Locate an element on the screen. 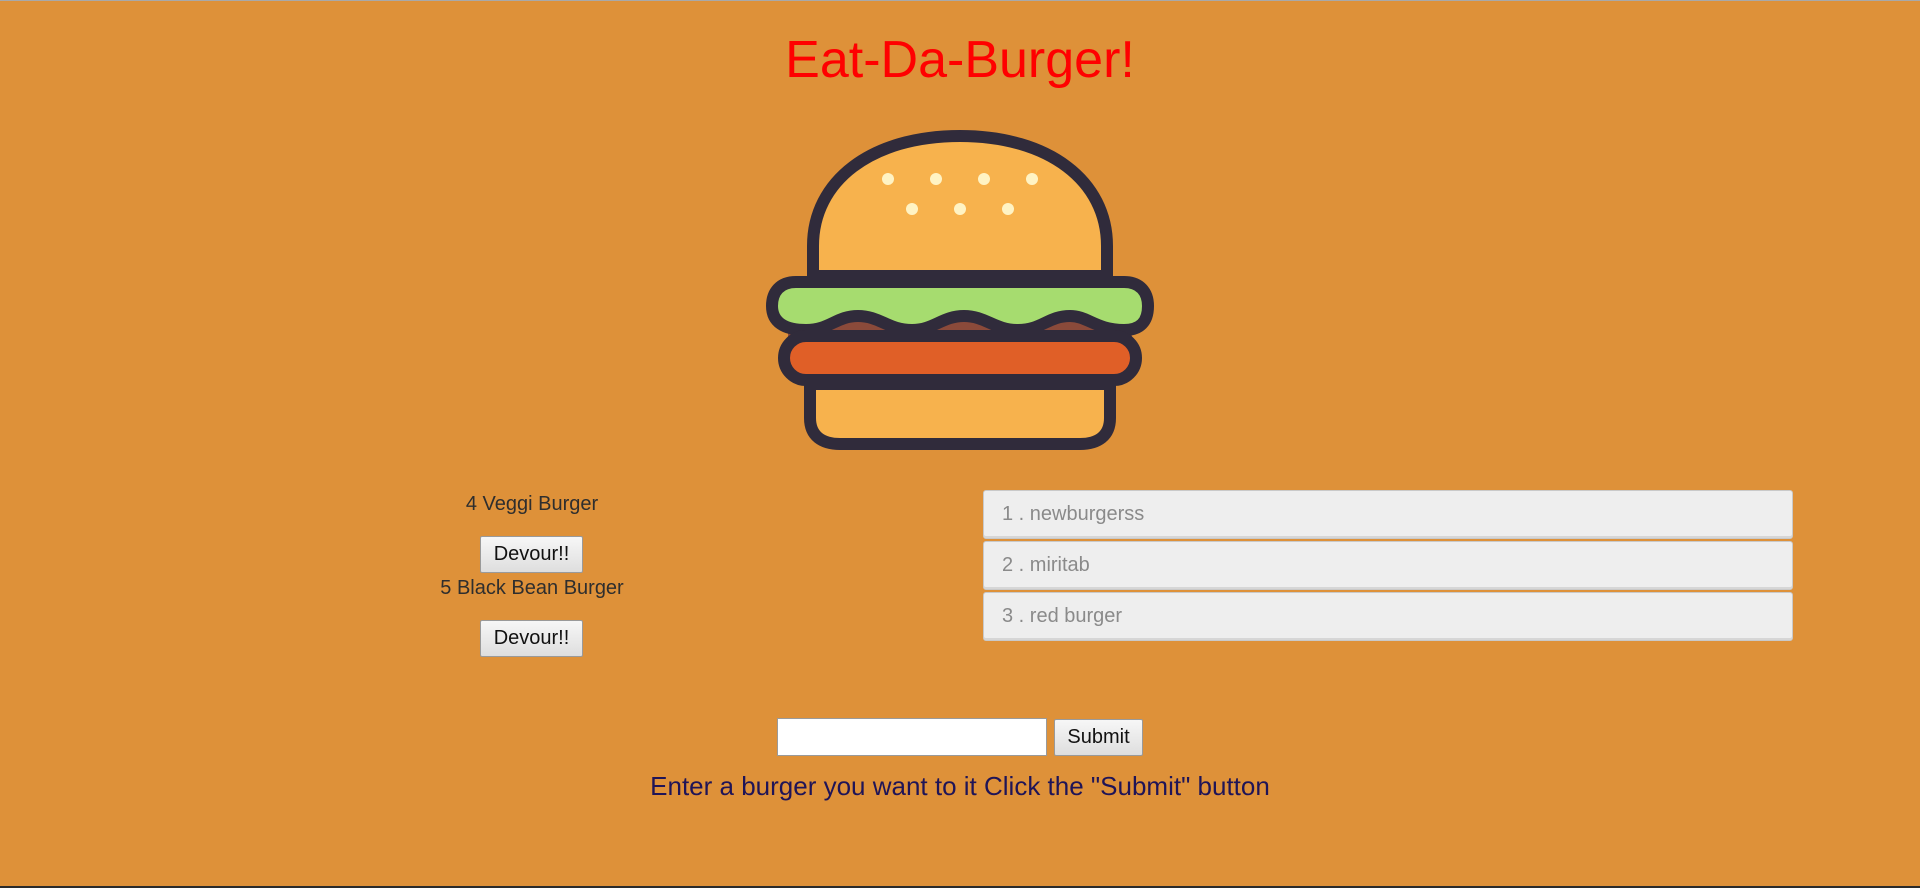 This screenshot has height=888, width=1920. top-border is located at coordinates (960, 0).